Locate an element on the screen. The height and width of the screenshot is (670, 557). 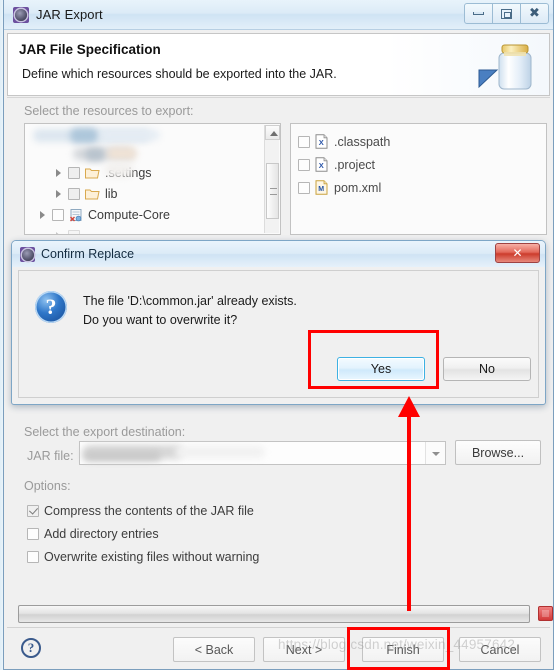
tree-item-partial is located at coordinates (69, 230).